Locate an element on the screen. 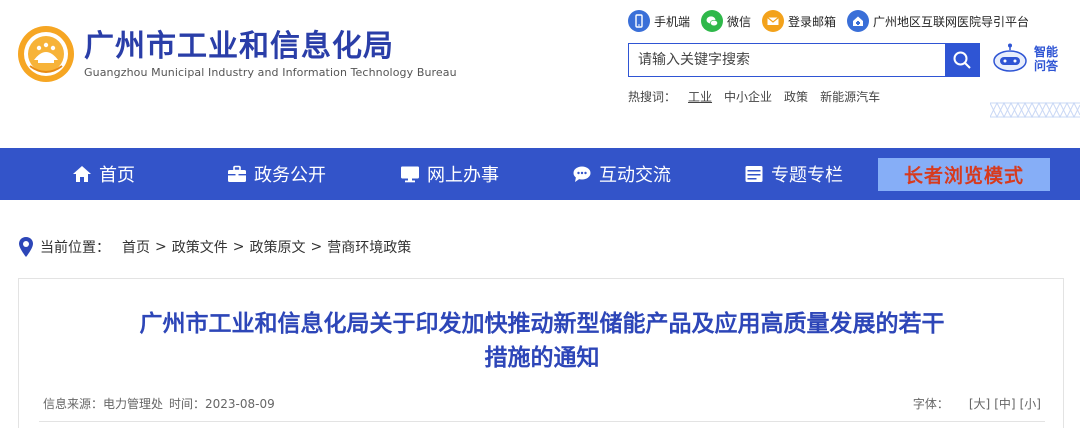 The width and height of the screenshot is (1080, 428). hospital-link-label: 广州地区互联网医院导引平台 is located at coordinates (951, 21).